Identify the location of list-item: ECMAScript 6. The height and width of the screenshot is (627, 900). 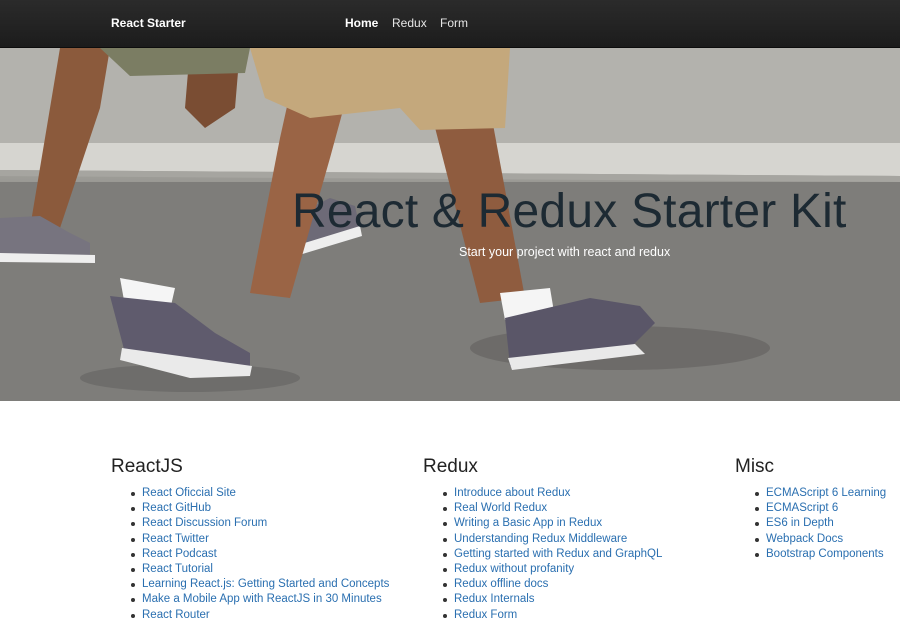
(827, 508).